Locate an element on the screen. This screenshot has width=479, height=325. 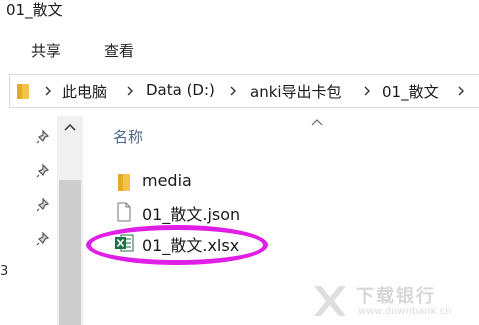
address-bar: 此电脑 Data (D:) anki导出卡包 01_散文 is located at coordinates (244, 91).